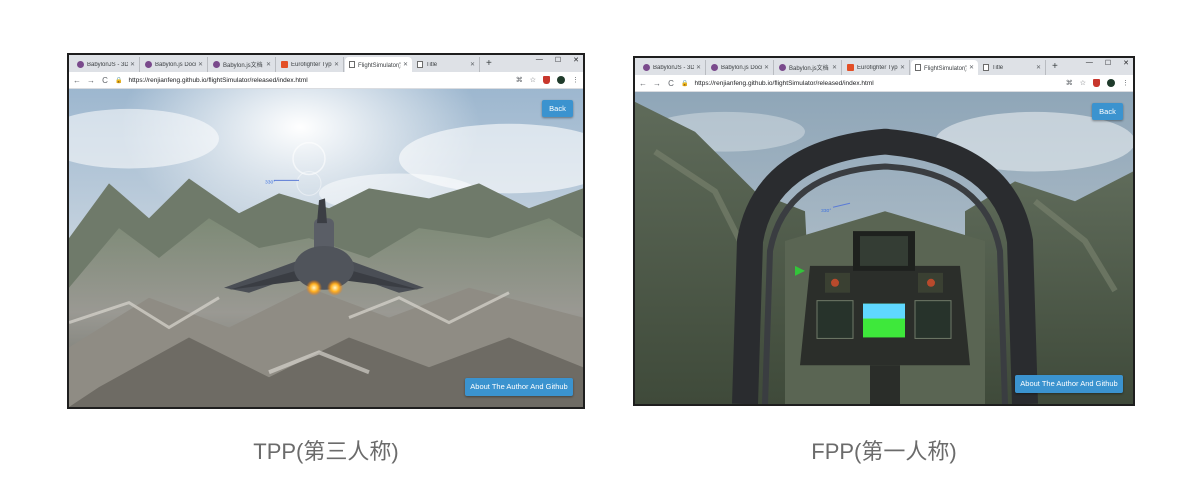 The width and height of the screenshot is (1200, 500). I want to click on browser-tab-active: FlightSimulator(第三✕, so click(378, 64).